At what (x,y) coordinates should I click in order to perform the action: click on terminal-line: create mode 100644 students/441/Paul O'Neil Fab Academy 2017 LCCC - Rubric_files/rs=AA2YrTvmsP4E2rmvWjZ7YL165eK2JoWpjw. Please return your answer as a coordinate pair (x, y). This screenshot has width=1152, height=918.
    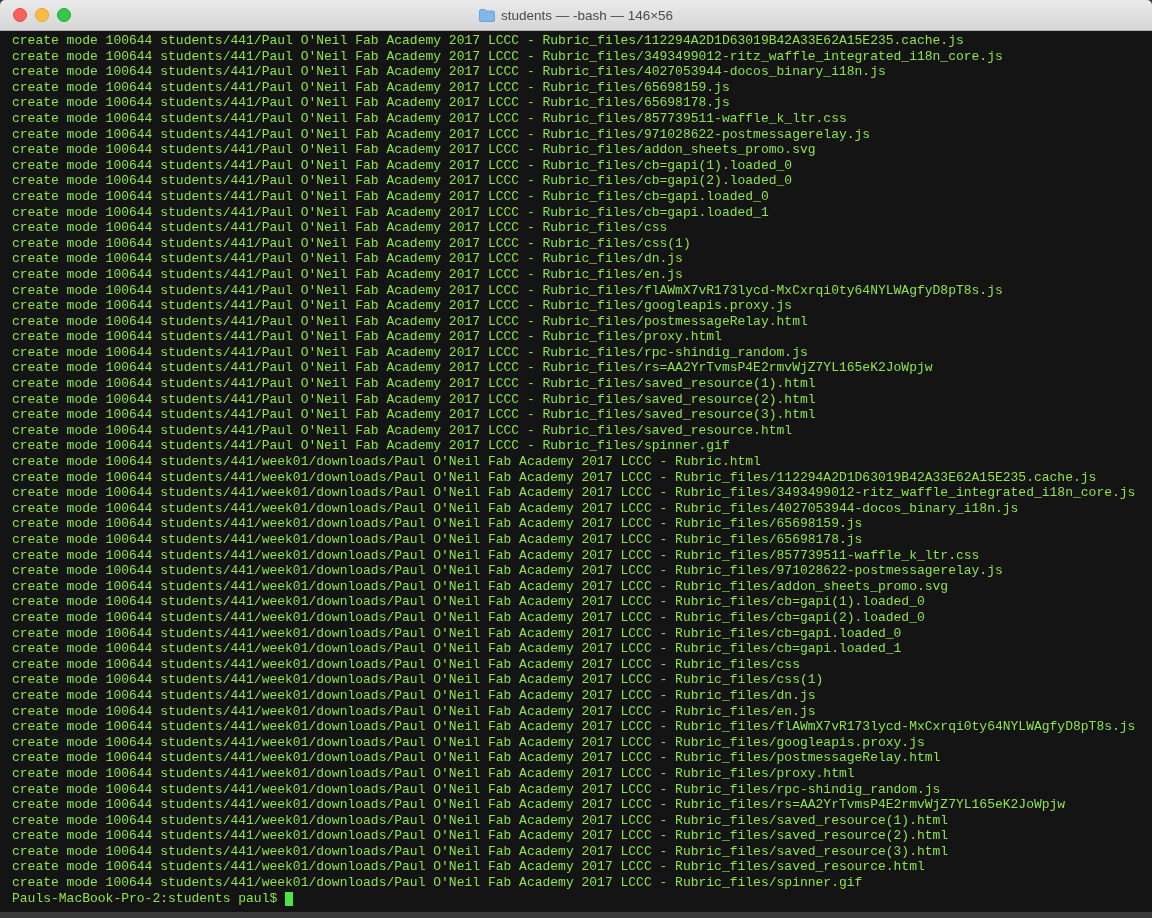
    Looking at the image, I should click on (472, 368).